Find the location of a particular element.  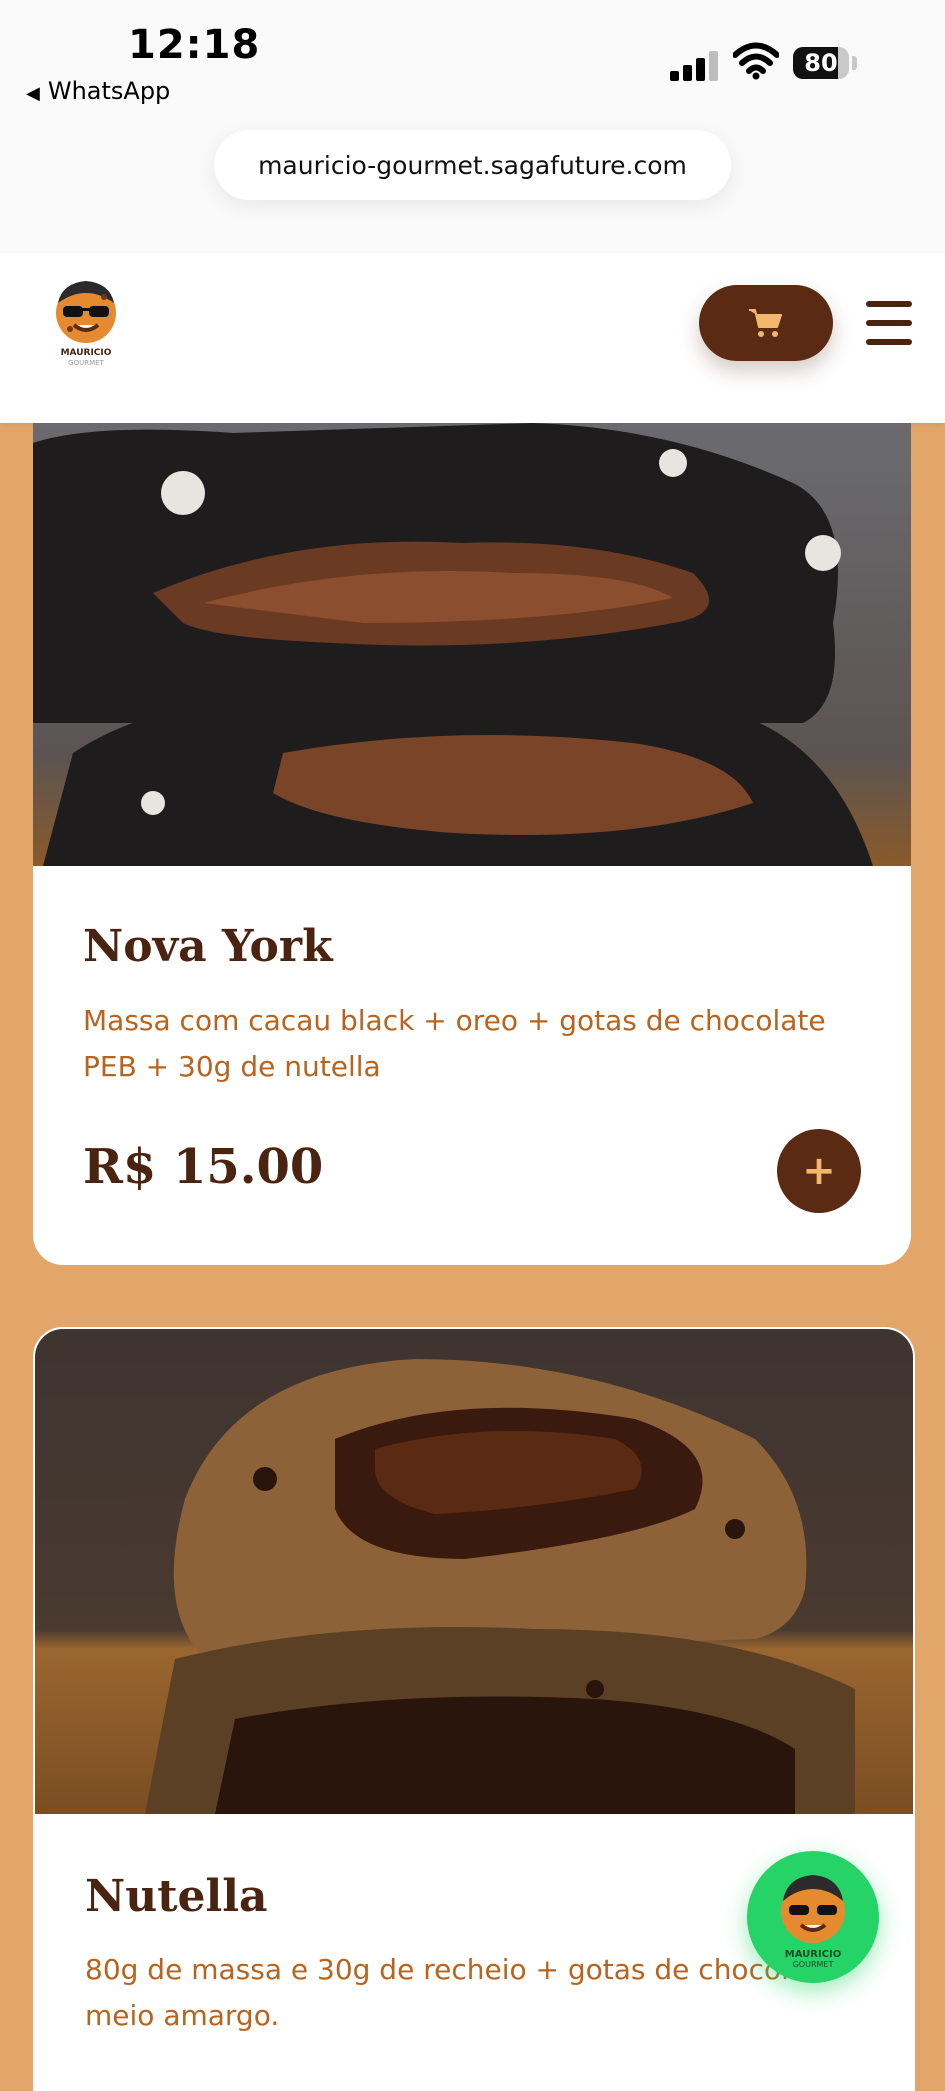

back-arrow-icon: ◀ is located at coordinates (33, 93).